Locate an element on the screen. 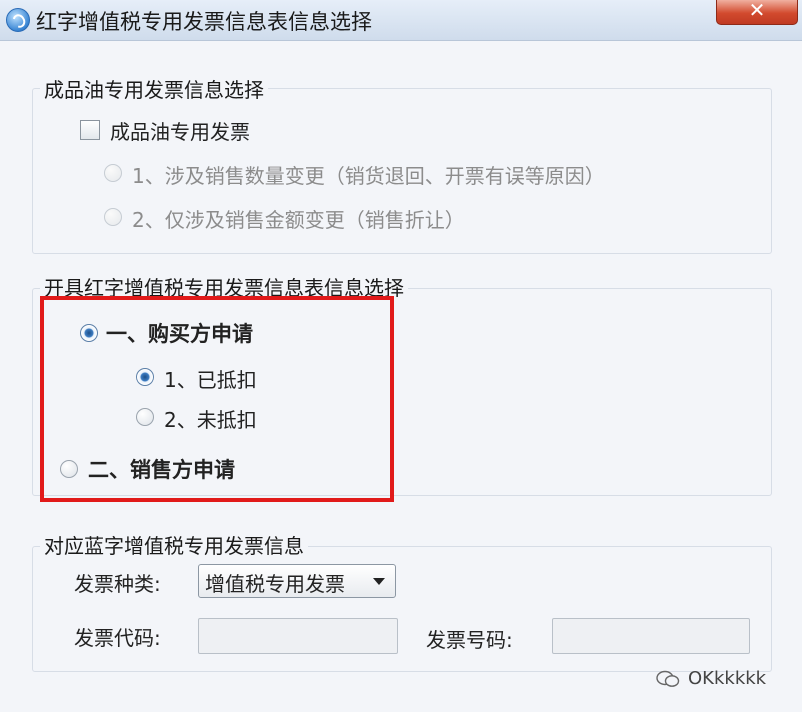  invoice-code-label: 发票代码: is located at coordinates (117, 638).